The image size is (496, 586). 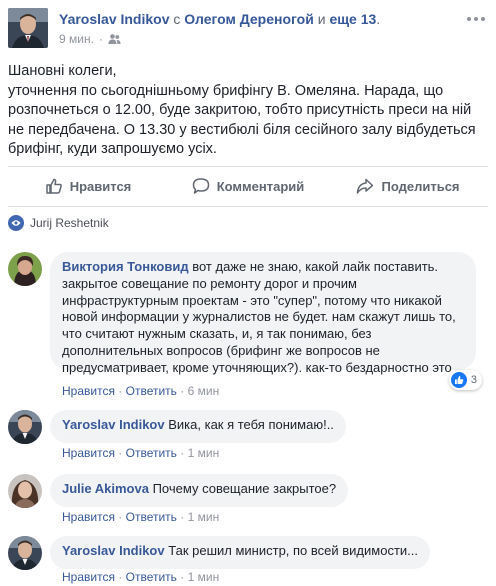 What do you see at coordinates (248, 166) in the screenshot?
I see `divider-top` at bounding box center [248, 166].